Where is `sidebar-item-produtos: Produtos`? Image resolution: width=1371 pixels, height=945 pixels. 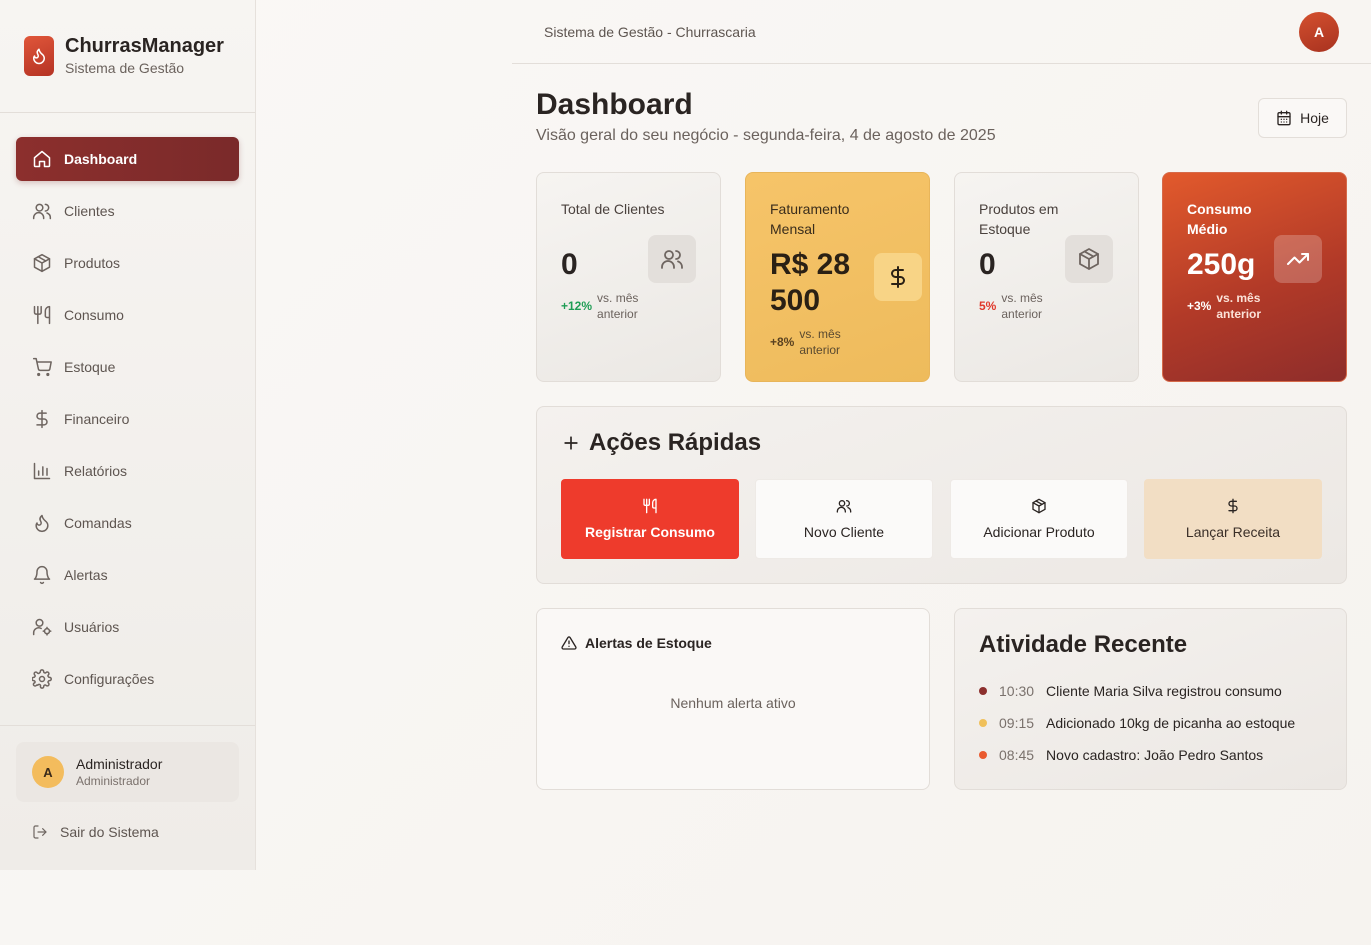 sidebar-item-produtos: Produtos is located at coordinates (127, 263).